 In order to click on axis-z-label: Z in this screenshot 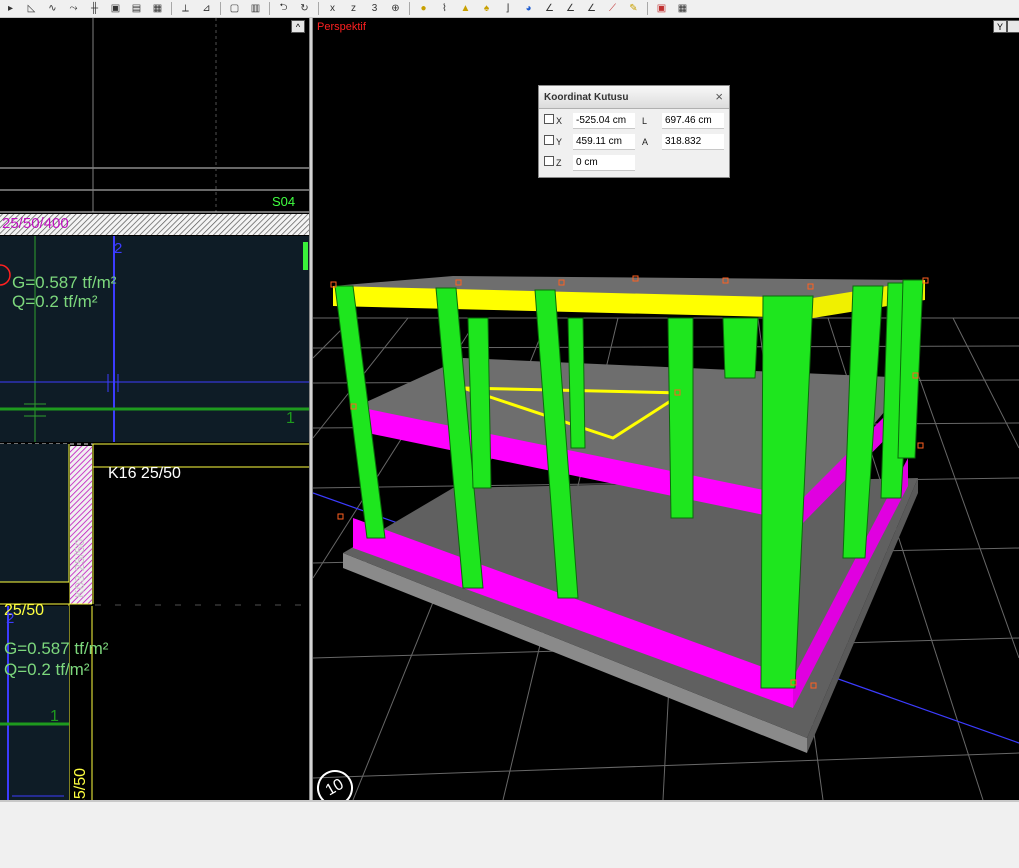, I will do `click(559, 163)`.